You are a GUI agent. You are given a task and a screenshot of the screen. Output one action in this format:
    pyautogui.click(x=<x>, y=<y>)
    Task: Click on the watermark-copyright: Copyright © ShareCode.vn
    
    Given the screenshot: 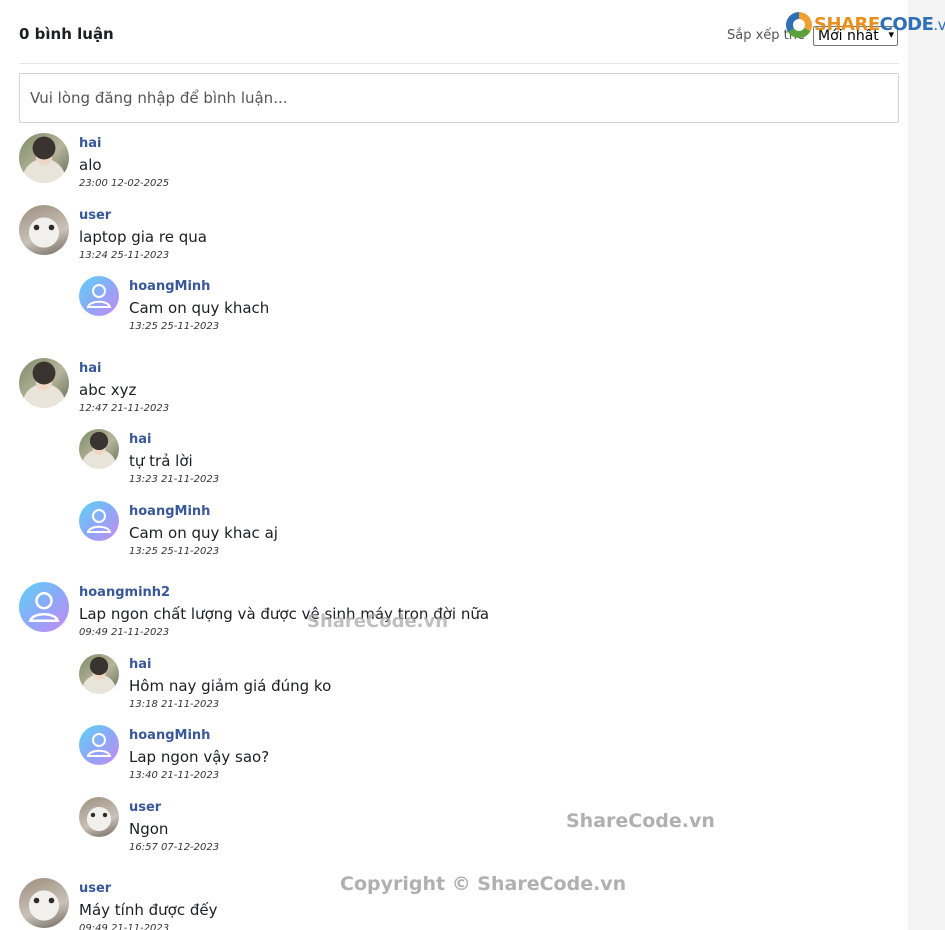 What is the action you would take?
    pyautogui.click(x=483, y=884)
    